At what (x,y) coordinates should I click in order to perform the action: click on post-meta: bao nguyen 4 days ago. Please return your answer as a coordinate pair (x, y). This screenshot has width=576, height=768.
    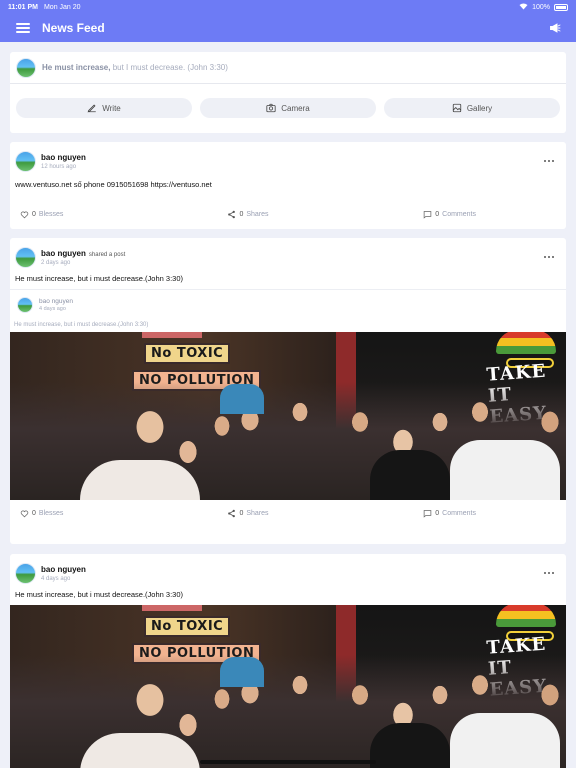
    Looking at the image, I should click on (63, 573).